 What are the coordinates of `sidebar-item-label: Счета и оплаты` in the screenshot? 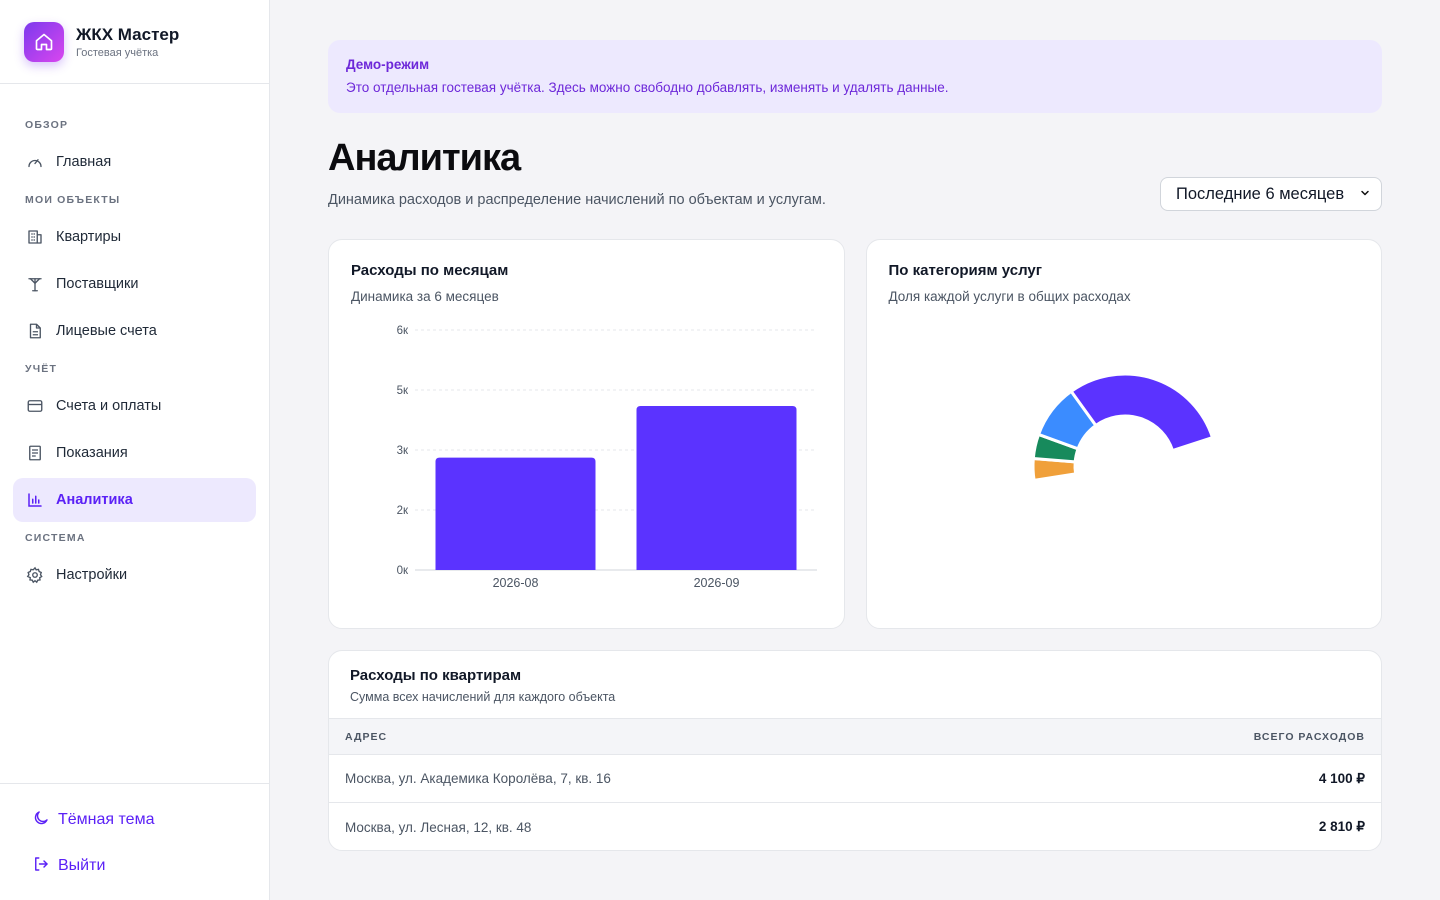 It's located at (109, 406).